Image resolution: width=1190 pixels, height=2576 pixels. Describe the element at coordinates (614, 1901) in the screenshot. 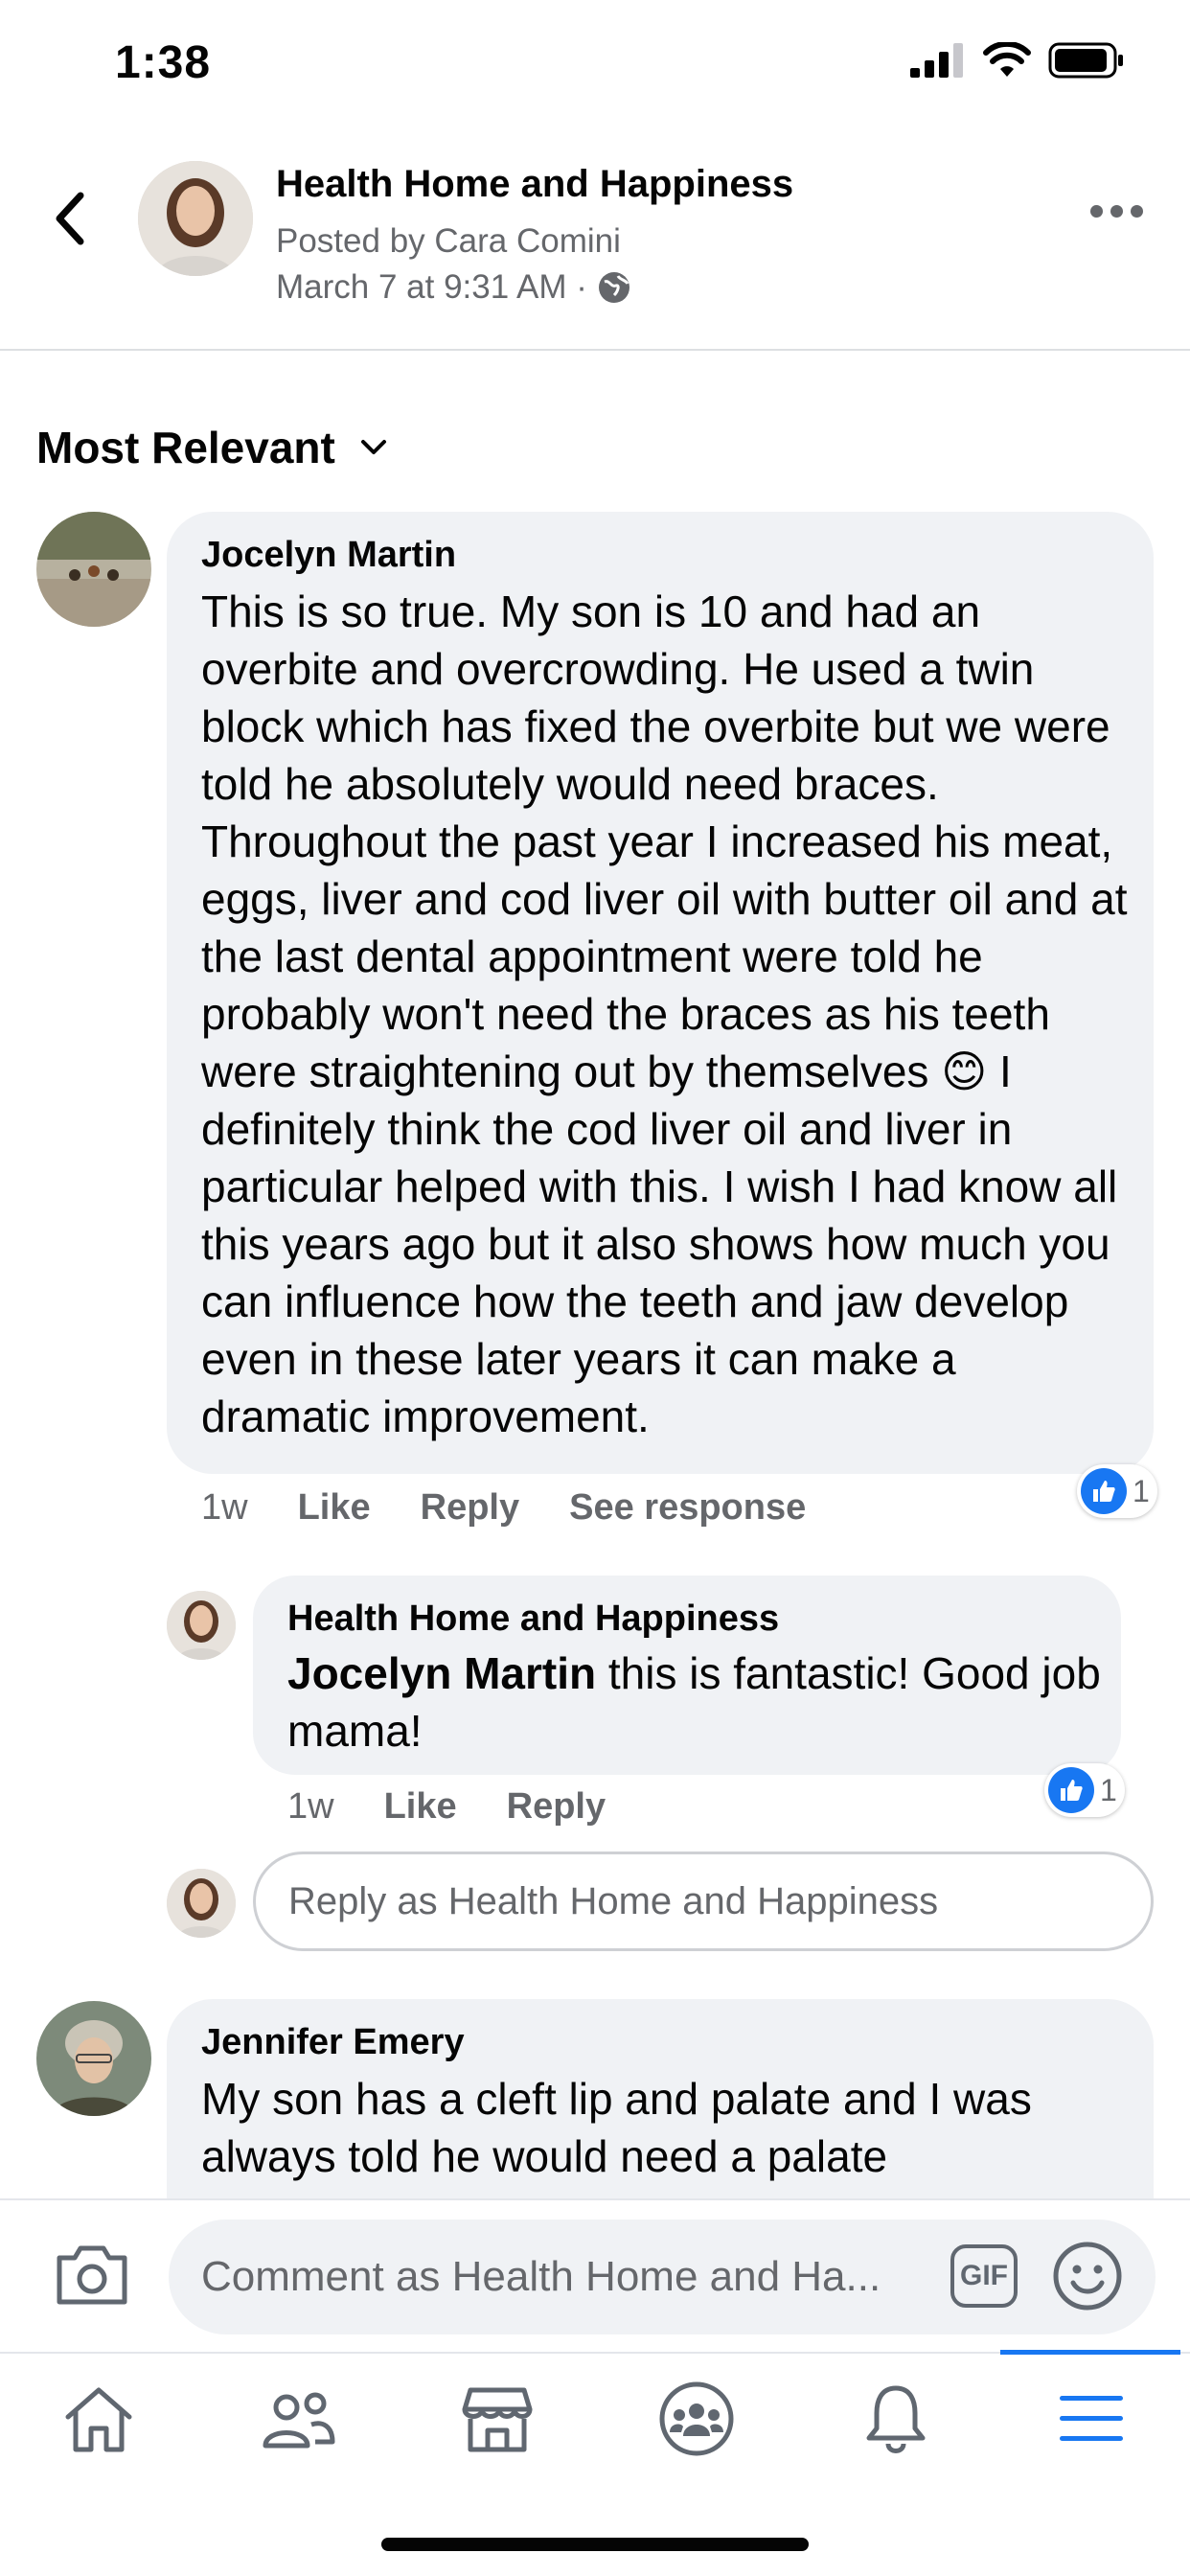

I see `reply-input-placeholder: Reply as Health Home and Happiness` at that location.